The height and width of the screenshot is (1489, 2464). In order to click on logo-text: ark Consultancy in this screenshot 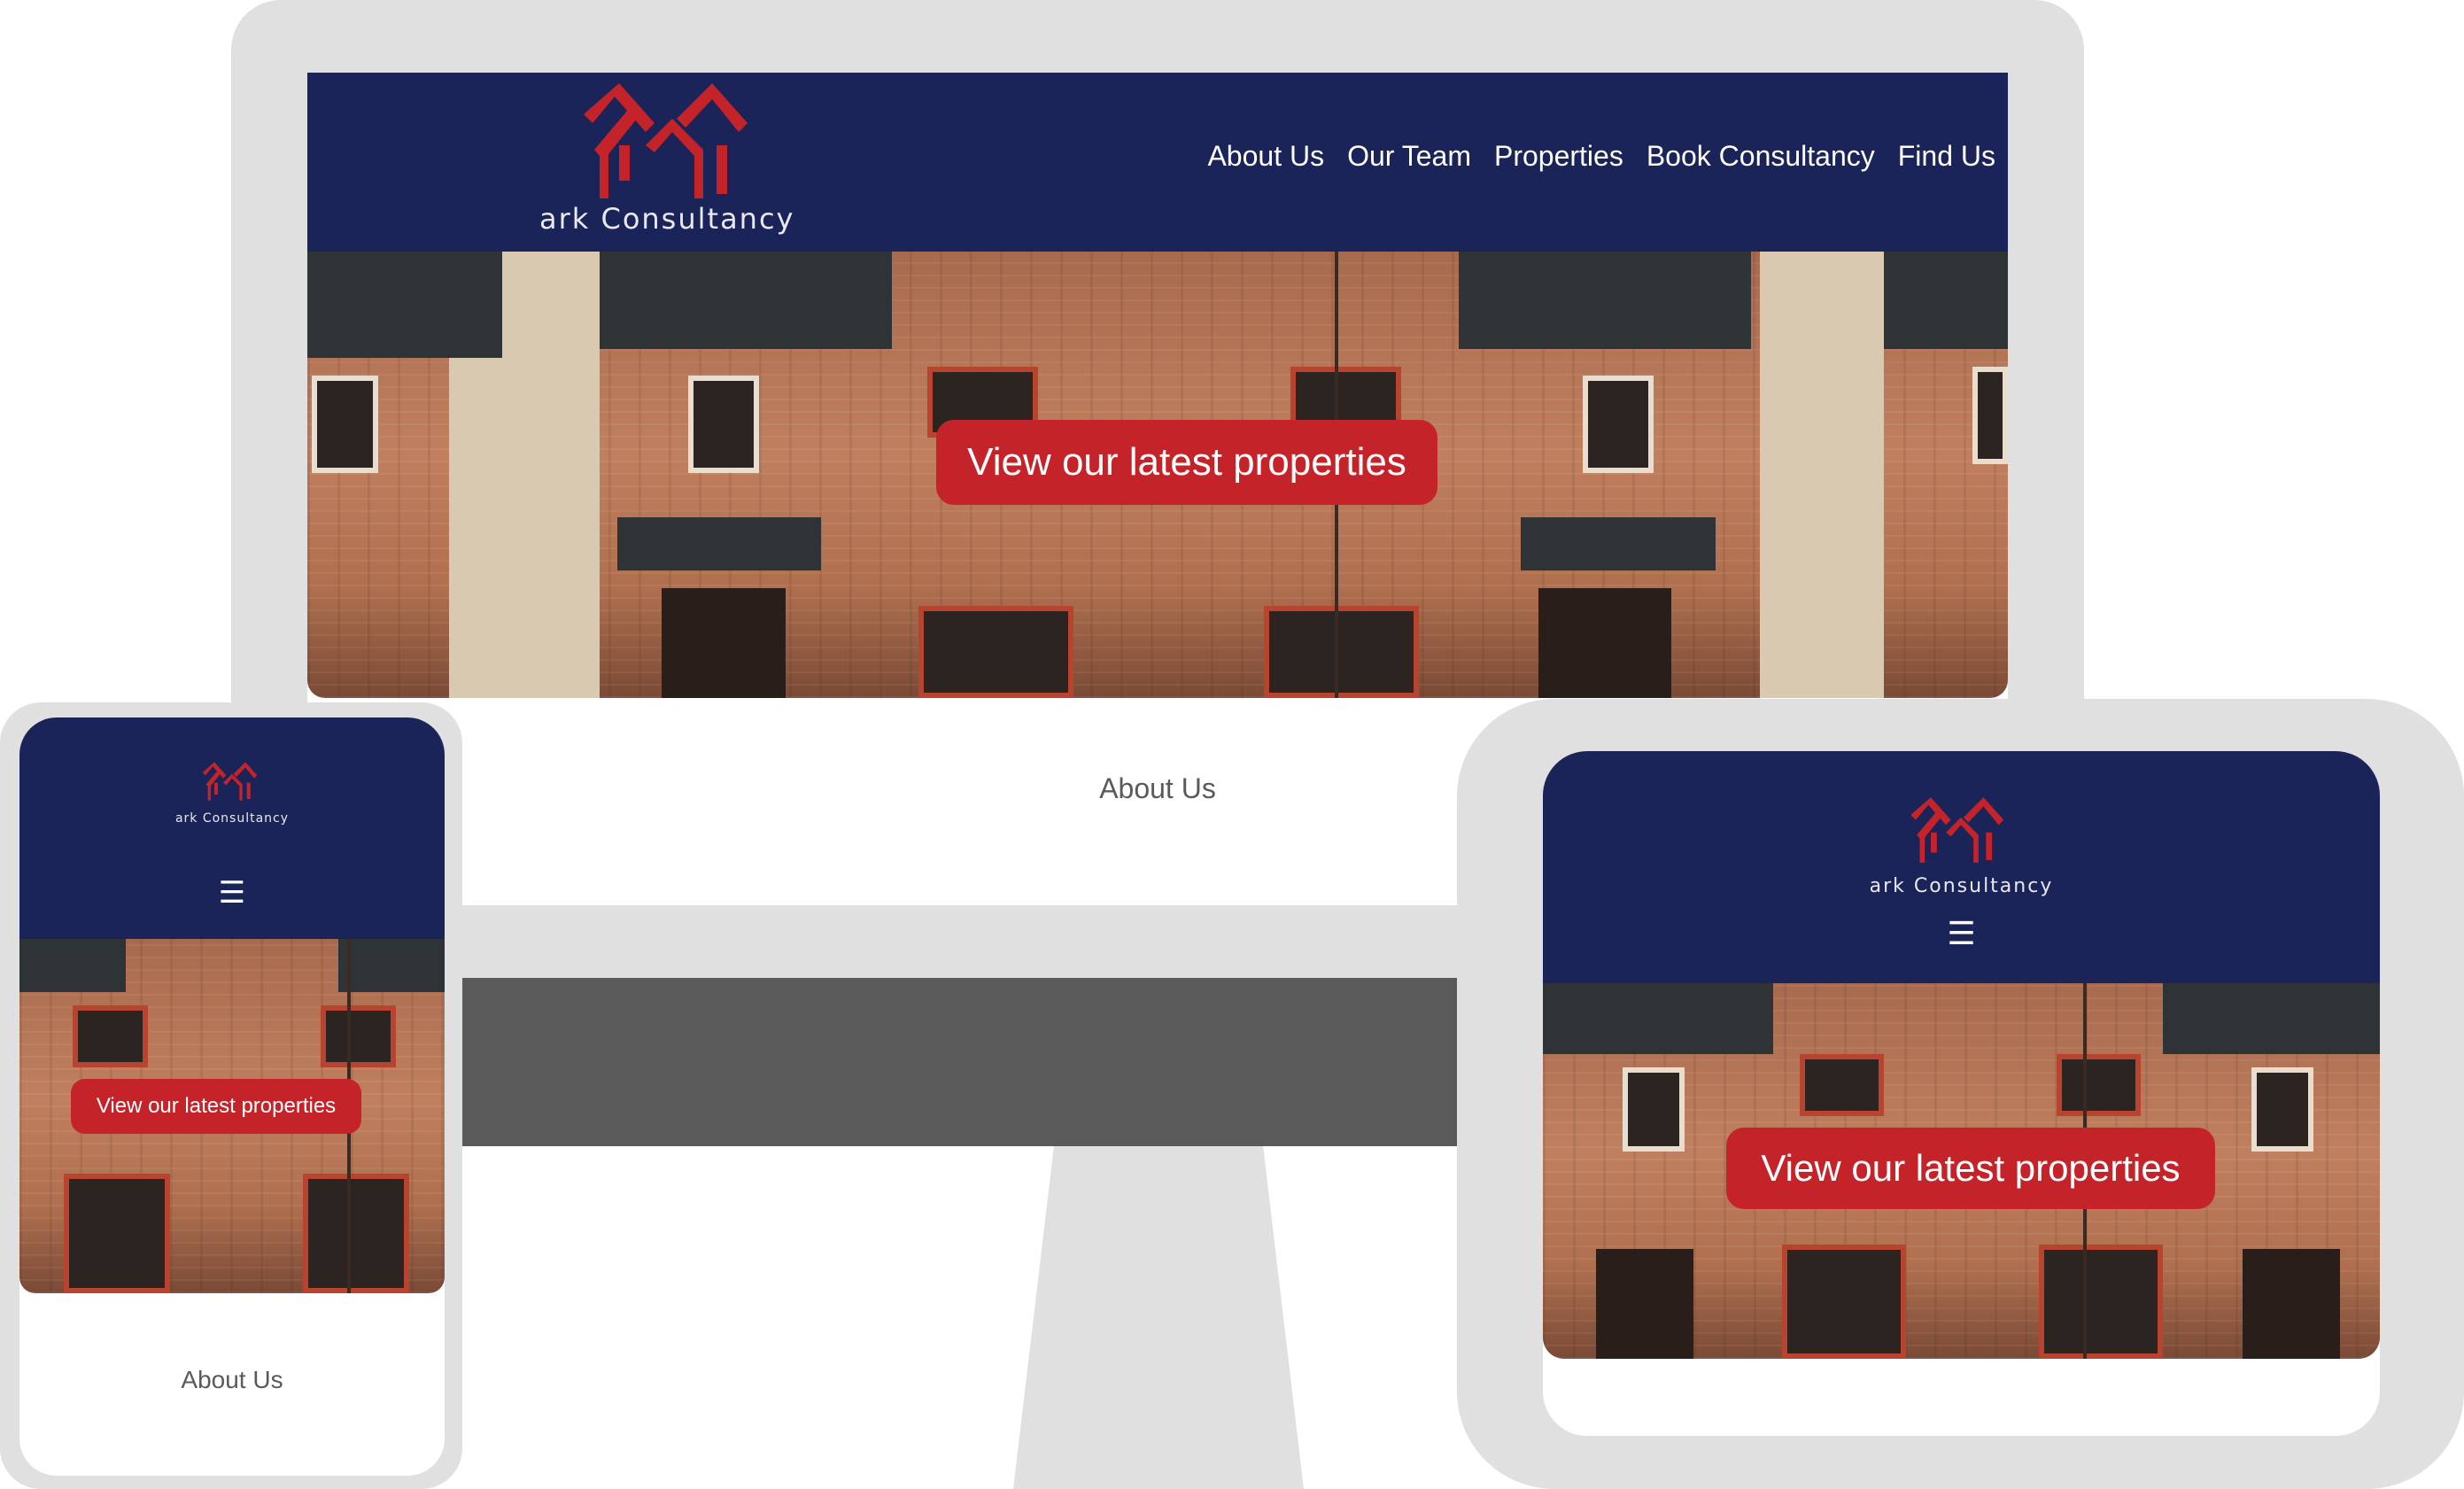, I will do `click(667, 219)`.